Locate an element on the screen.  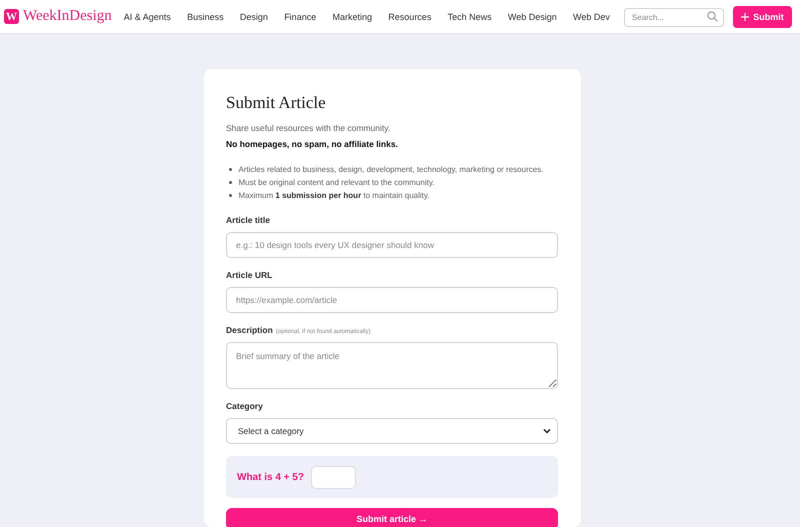
input-field: https://example.com/article is located at coordinates (392, 300).